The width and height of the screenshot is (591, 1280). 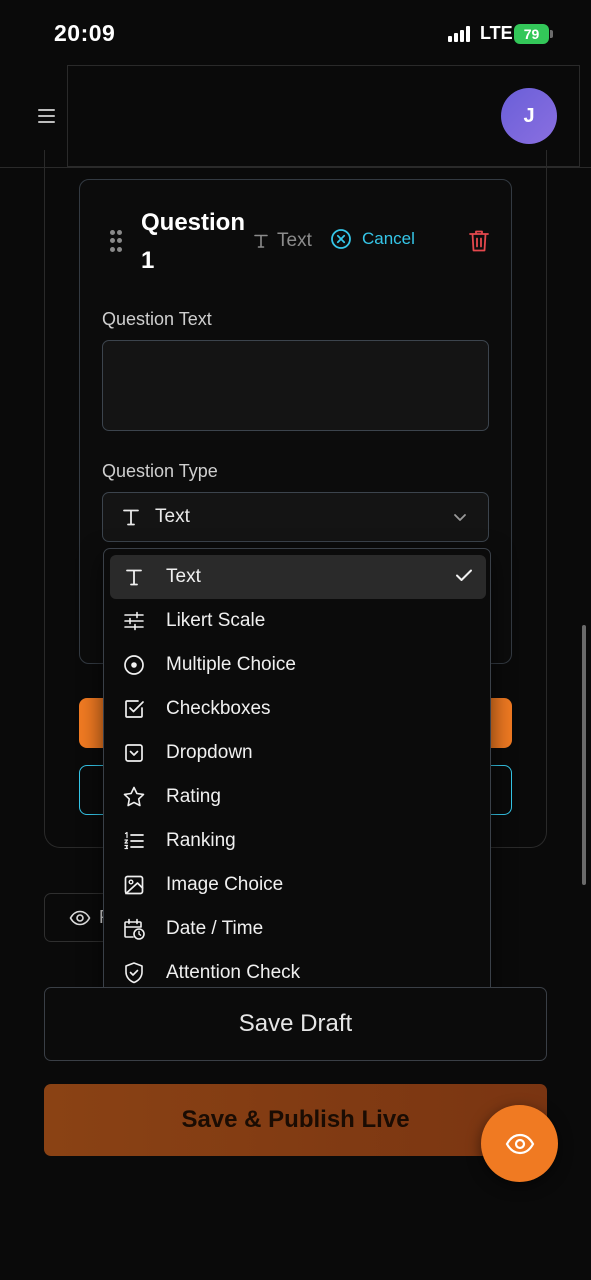 I want to click on dropdown-option-dropdown: Dropdown, so click(x=298, y=753).